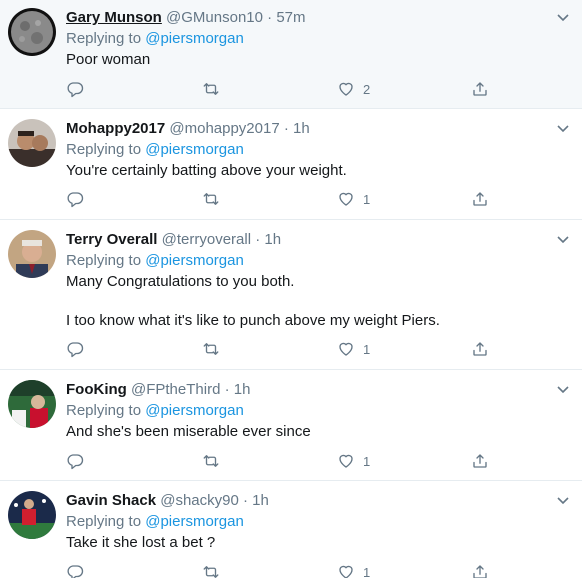 The width and height of the screenshot is (582, 578). I want to click on tweet-header: Gary Munson @GMunson10 · 57m, so click(319, 18).